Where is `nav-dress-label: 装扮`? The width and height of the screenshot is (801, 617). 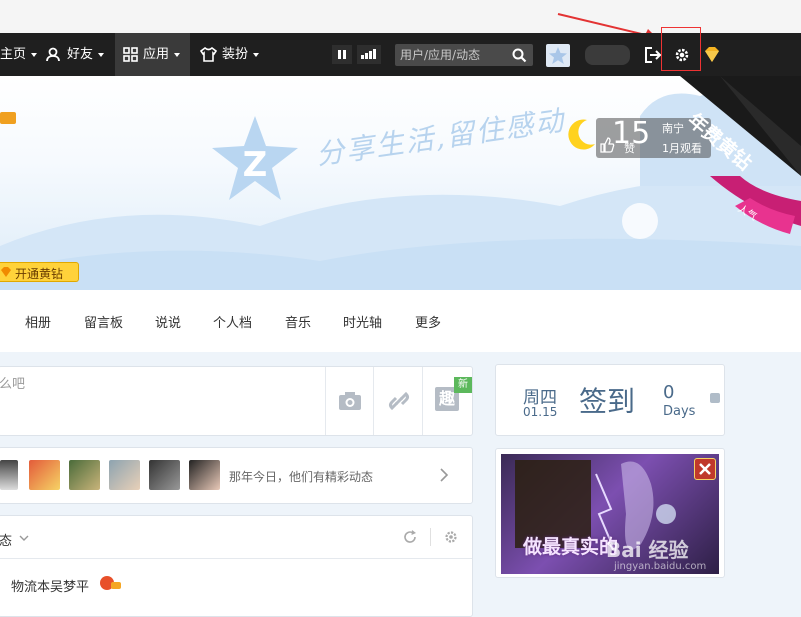 nav-dress-label: 装扮 is located at coordinates (235, 54).